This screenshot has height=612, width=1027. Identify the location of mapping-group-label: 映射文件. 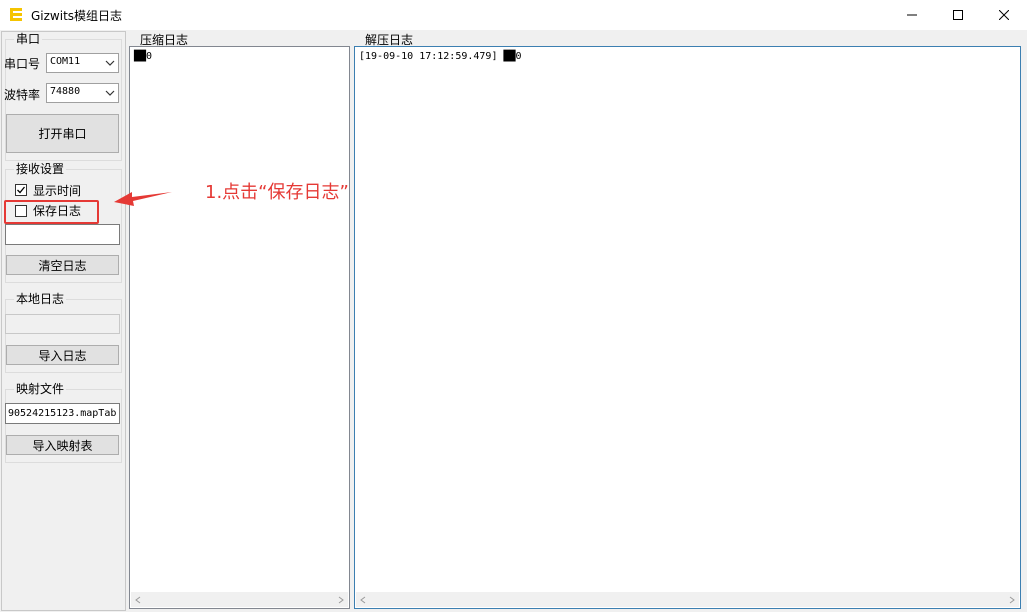
(40, 389).